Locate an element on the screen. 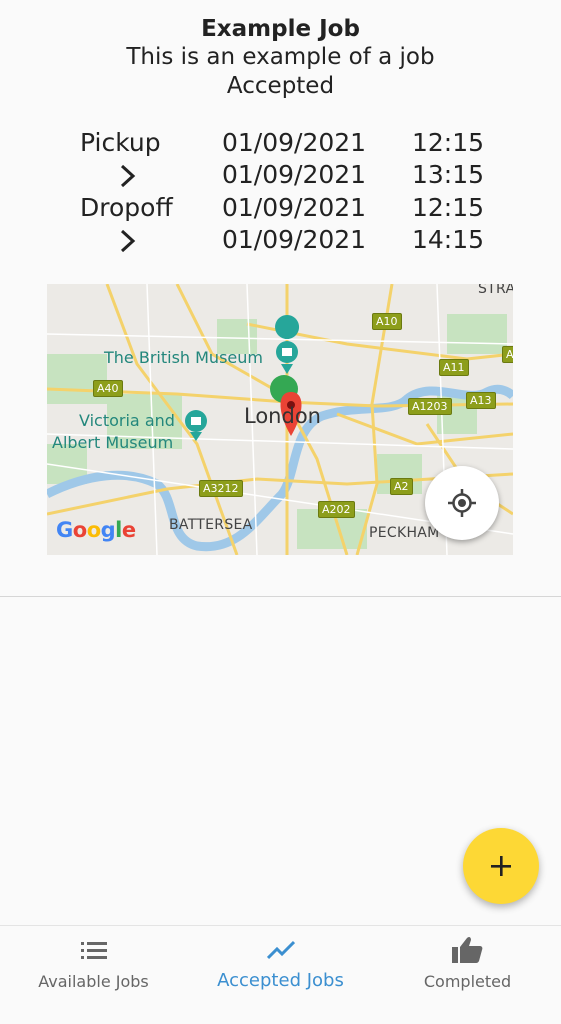  map-label-battersea: BATTERSEA is located at coordinates (211, 525).